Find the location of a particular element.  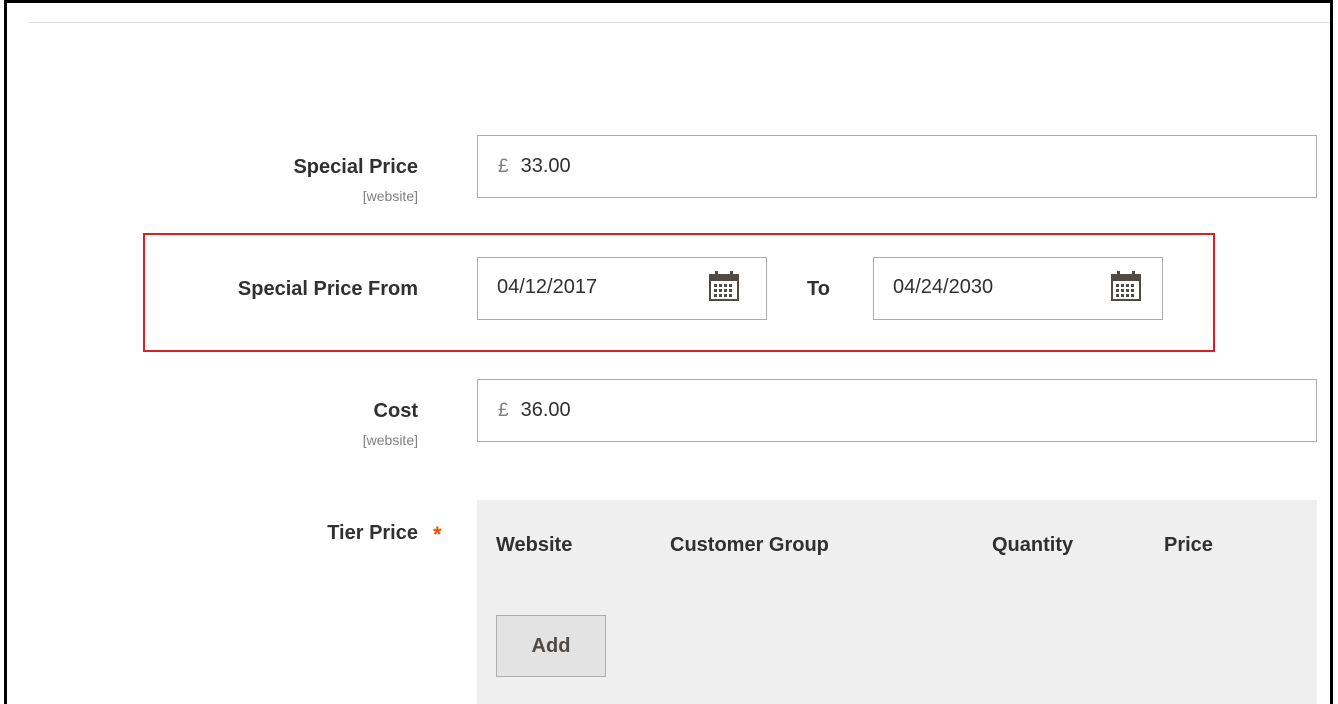

section-divider is located at coordinates (679, 22).